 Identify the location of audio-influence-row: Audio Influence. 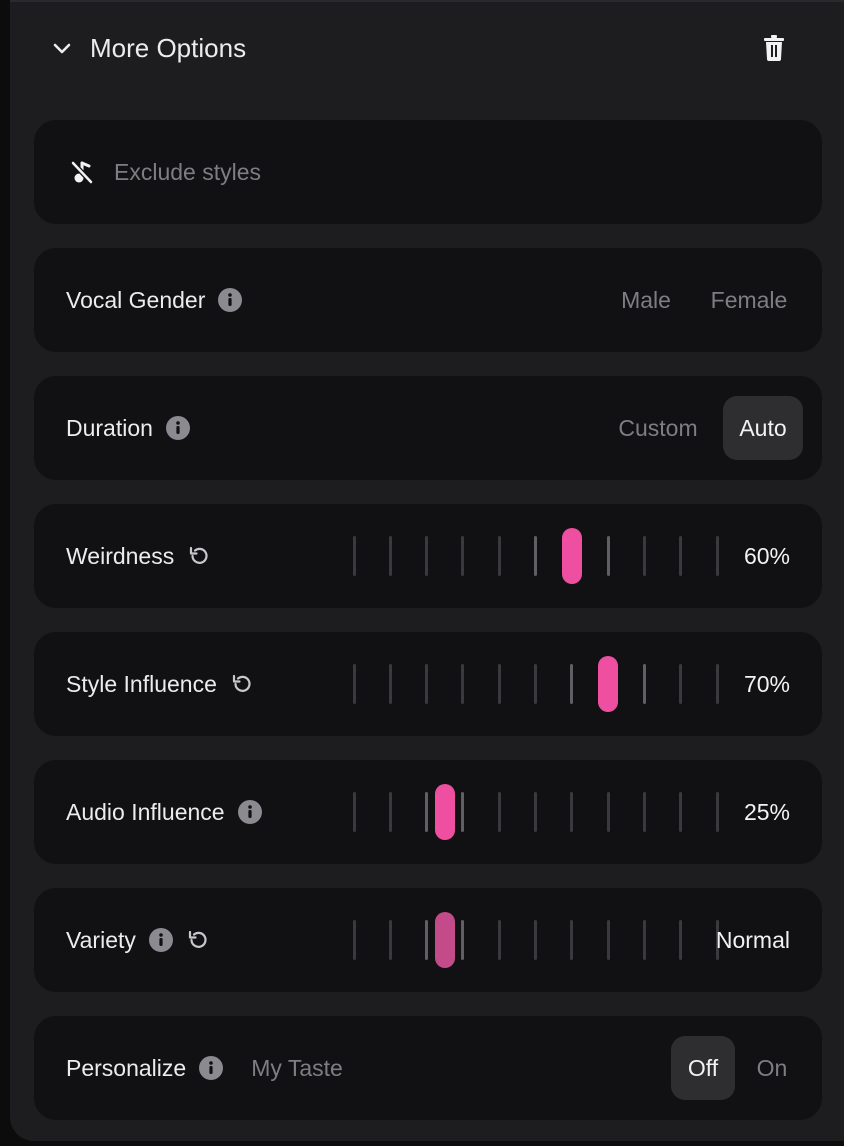
(164, 812).